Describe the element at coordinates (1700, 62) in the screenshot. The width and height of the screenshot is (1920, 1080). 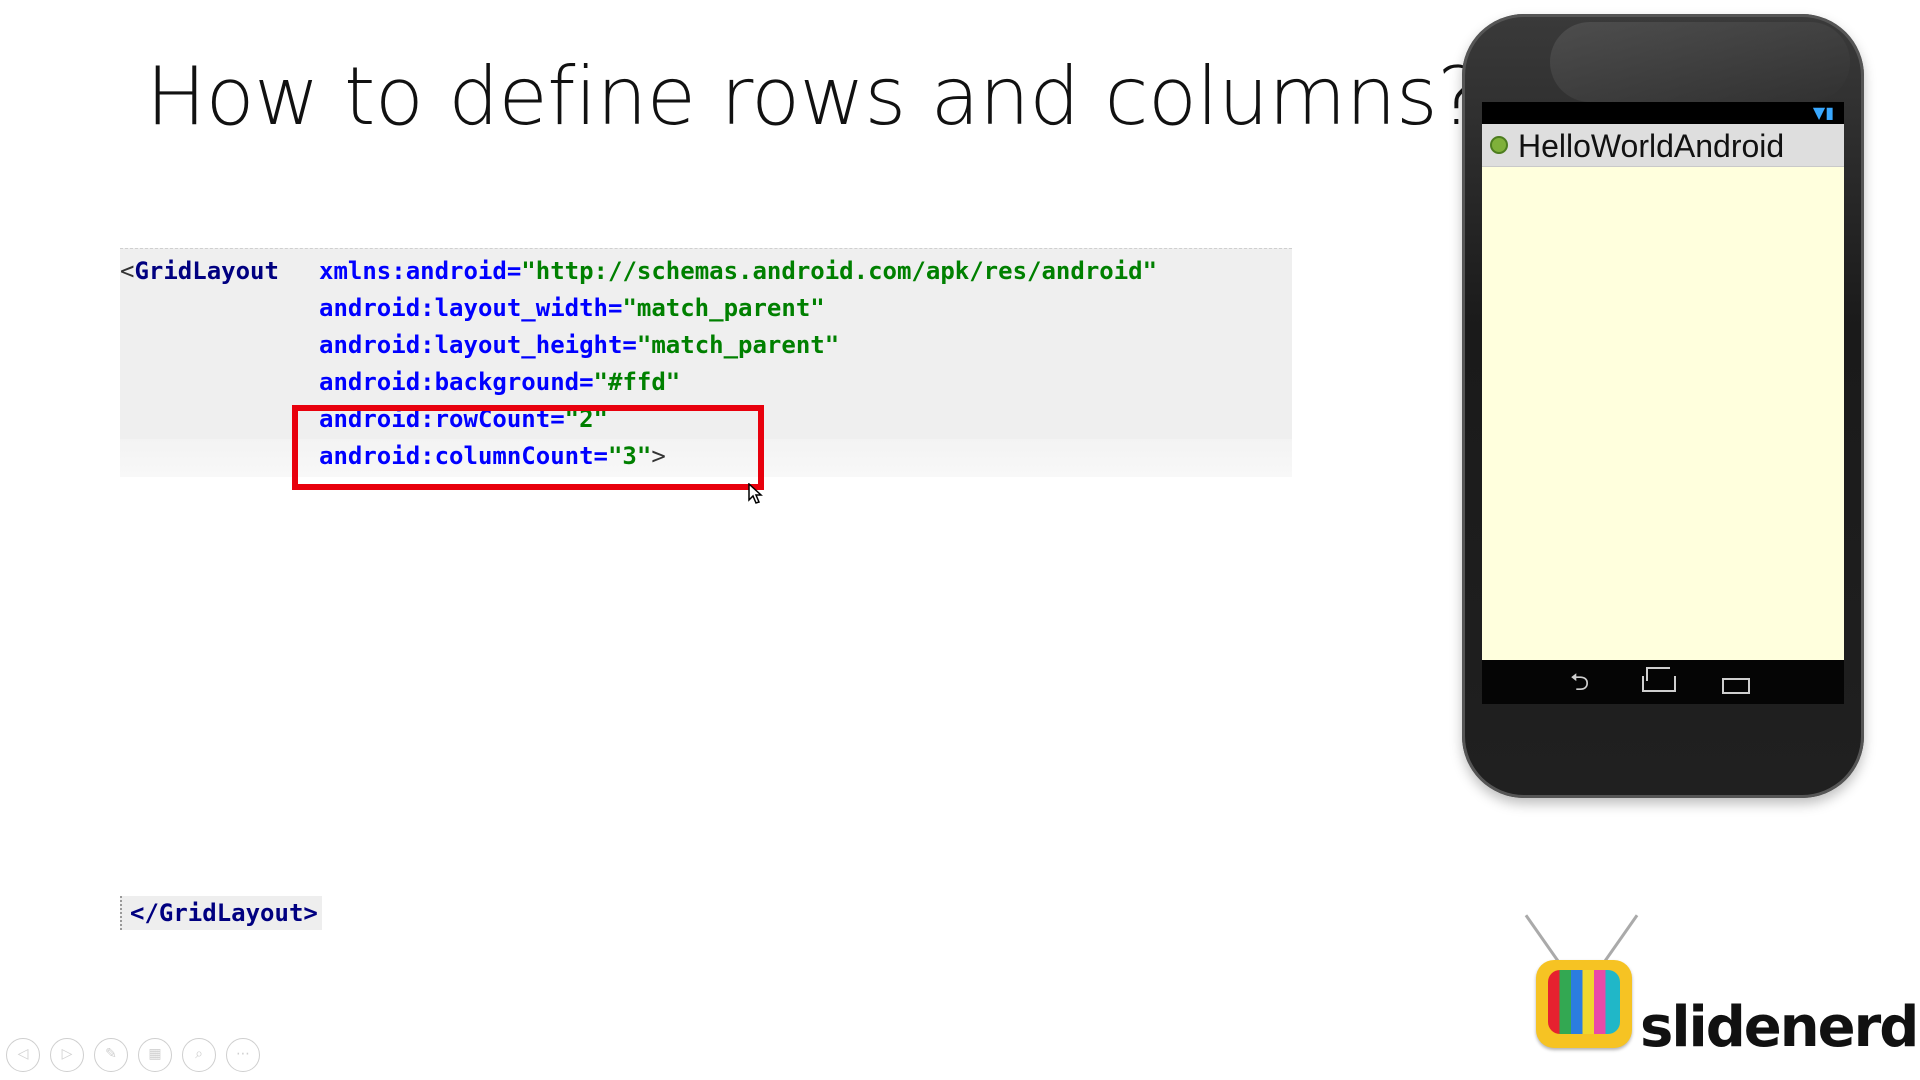
I see `phone-glare` at that location.